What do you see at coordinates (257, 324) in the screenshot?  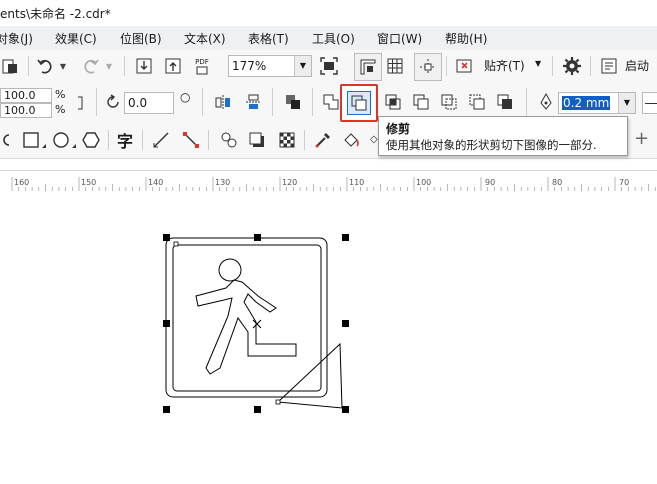 I see `selection-center-icon` at bounding box center [257, 324].